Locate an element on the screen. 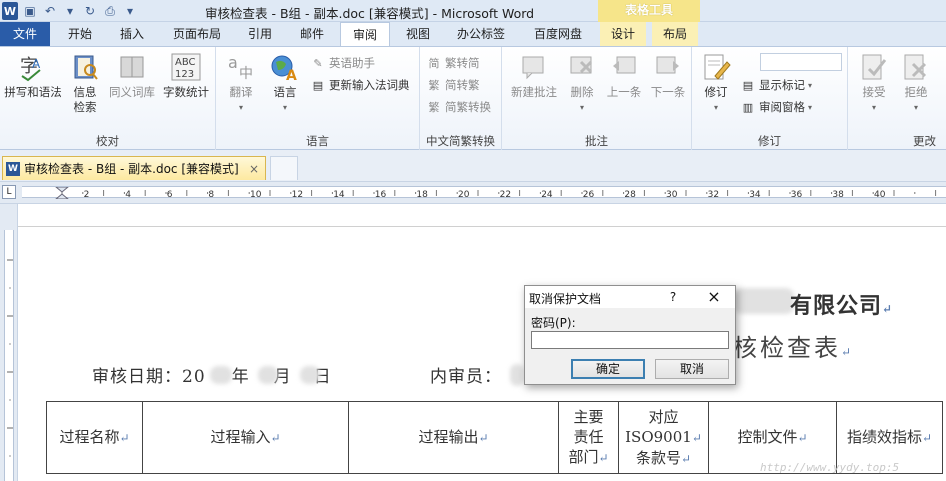 The image size is (946, 481). delete-dropdown-icon: ▾ is located at coordinates (582, 107).